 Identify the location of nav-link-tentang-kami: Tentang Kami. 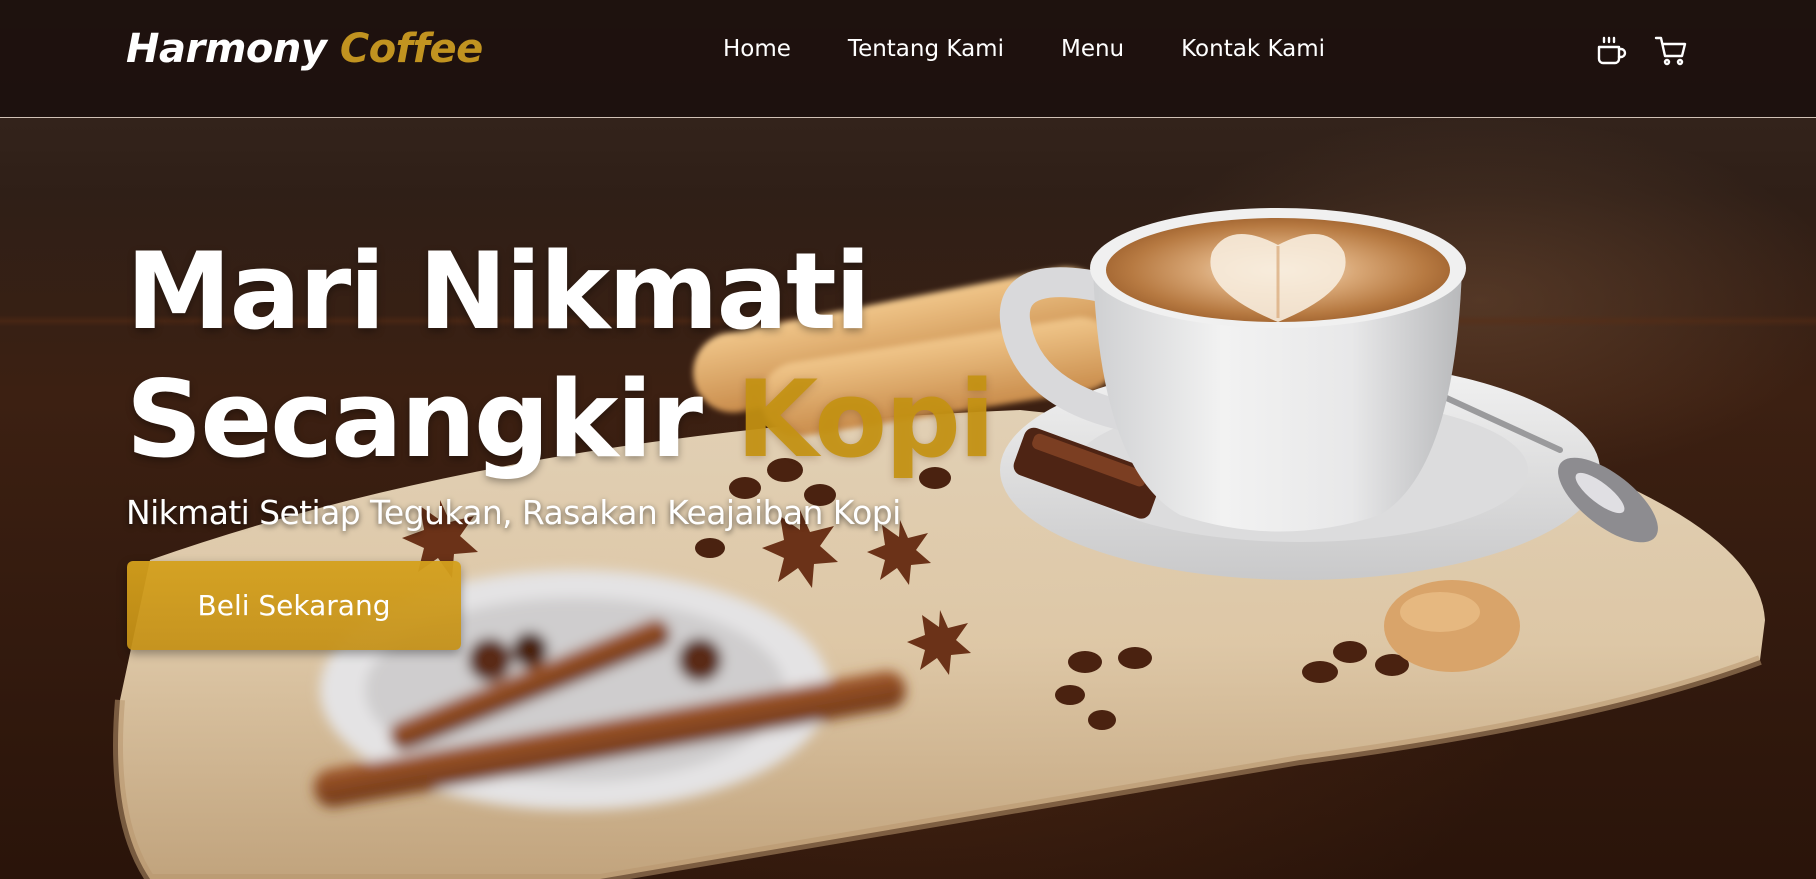
(926, 49).